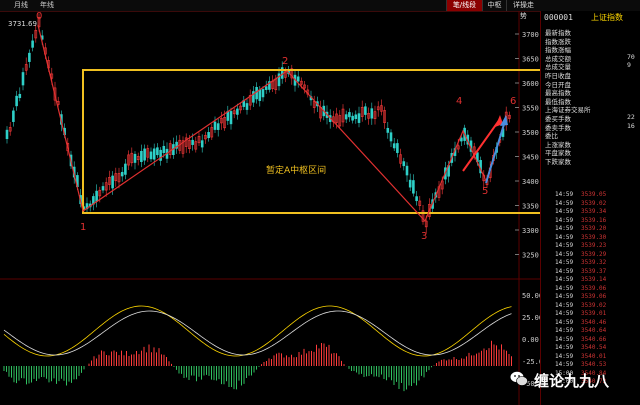 The height and width of the screenshot is (405, 640). Describe the element at coordinates (594, 211) in the screenshot. I see `tick-price: 3539.34` at that location.